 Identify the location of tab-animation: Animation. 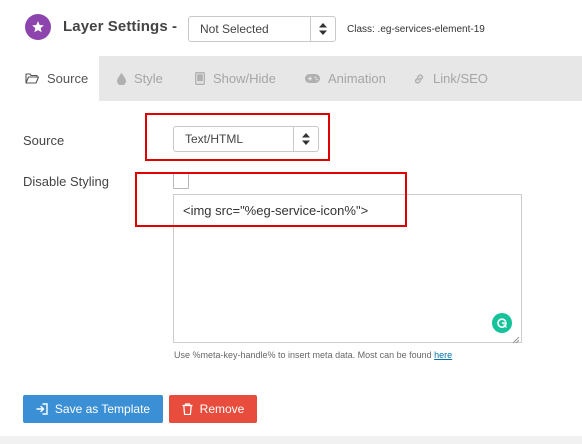
(345, 78).